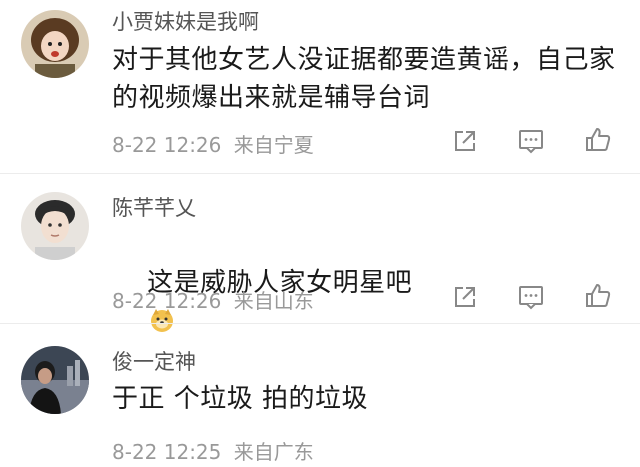 Image resolution: width=640 pixels, height=467 pixels. What do you see at coordinates (273, 452) in the screenshot?
I see `comment-location: 来自广东` at bounding box center [273, 452].